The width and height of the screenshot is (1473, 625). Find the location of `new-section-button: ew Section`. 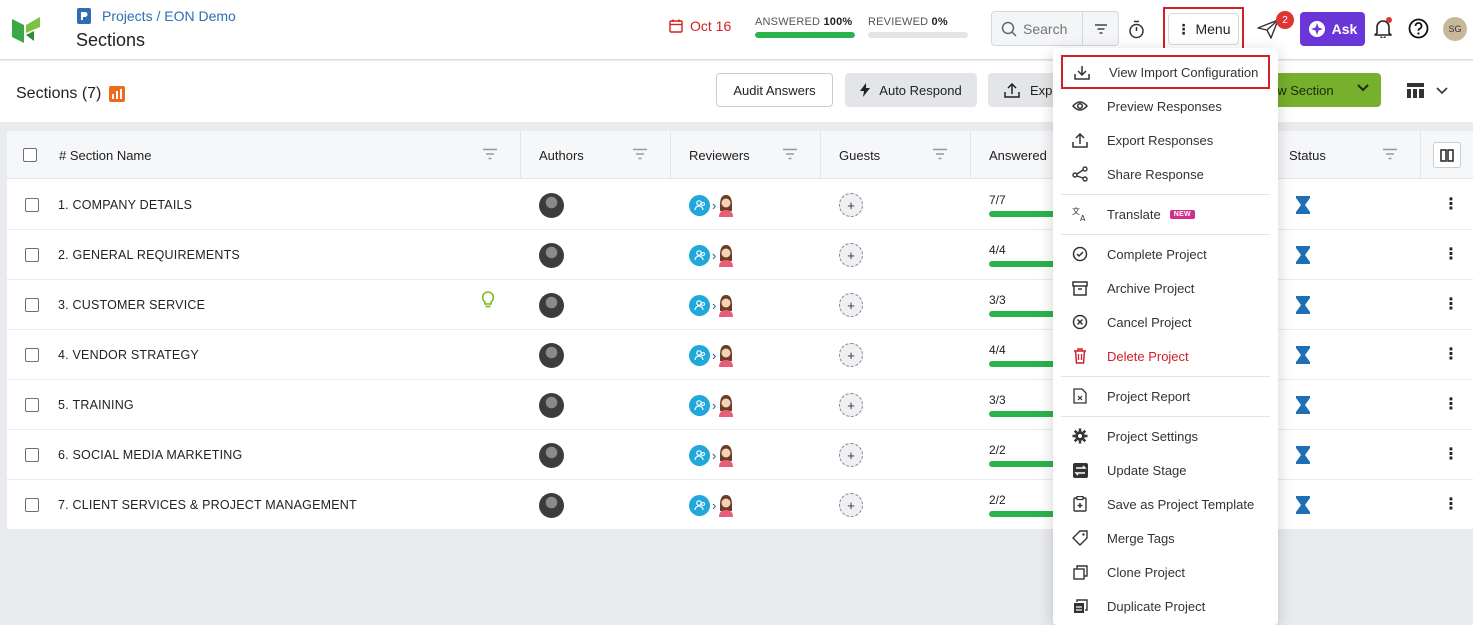

new-section-button: ew Section is located at coordinates (1320, 90).